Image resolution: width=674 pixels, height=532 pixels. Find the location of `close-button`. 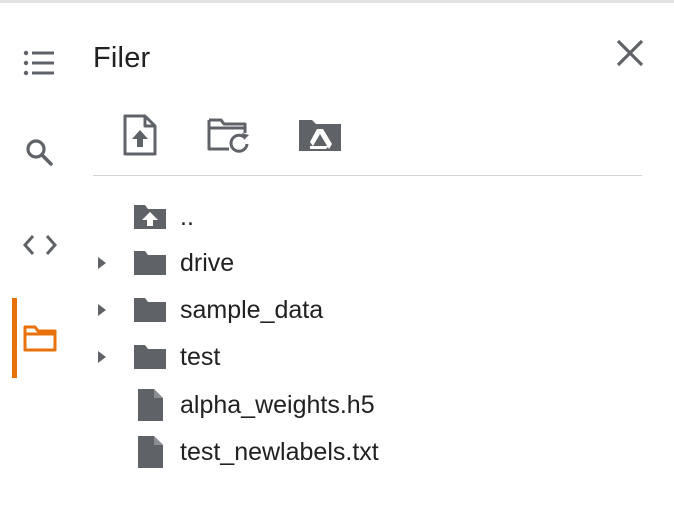

close-button is located at coordinates (630, 53).